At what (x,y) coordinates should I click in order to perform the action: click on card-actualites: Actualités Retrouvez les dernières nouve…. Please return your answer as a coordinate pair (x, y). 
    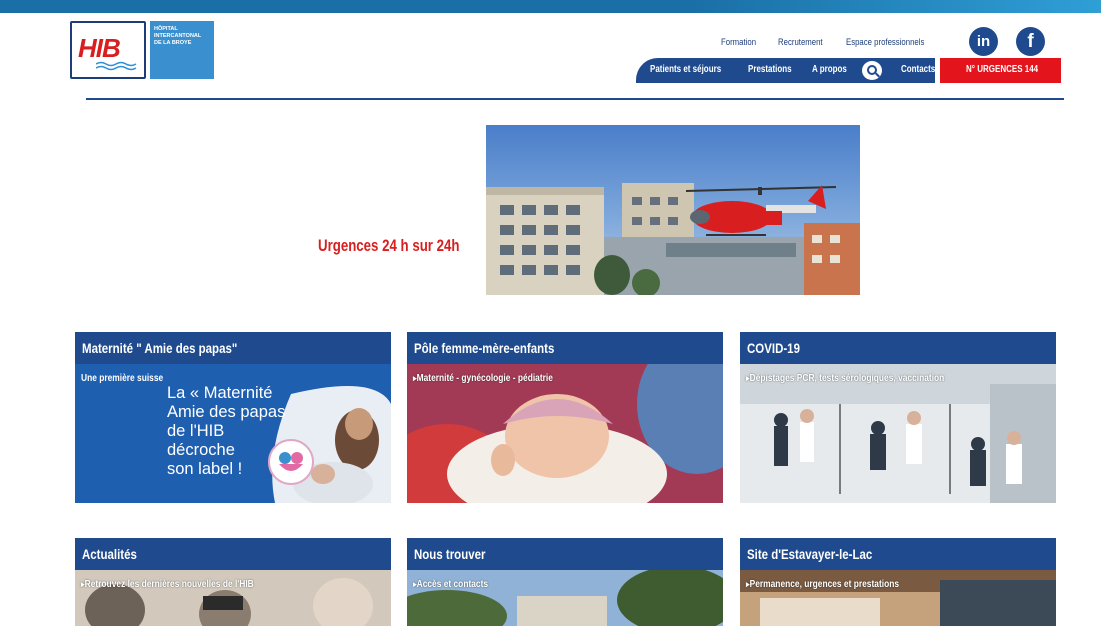
    Looking at the image, I should click on (233, 582).